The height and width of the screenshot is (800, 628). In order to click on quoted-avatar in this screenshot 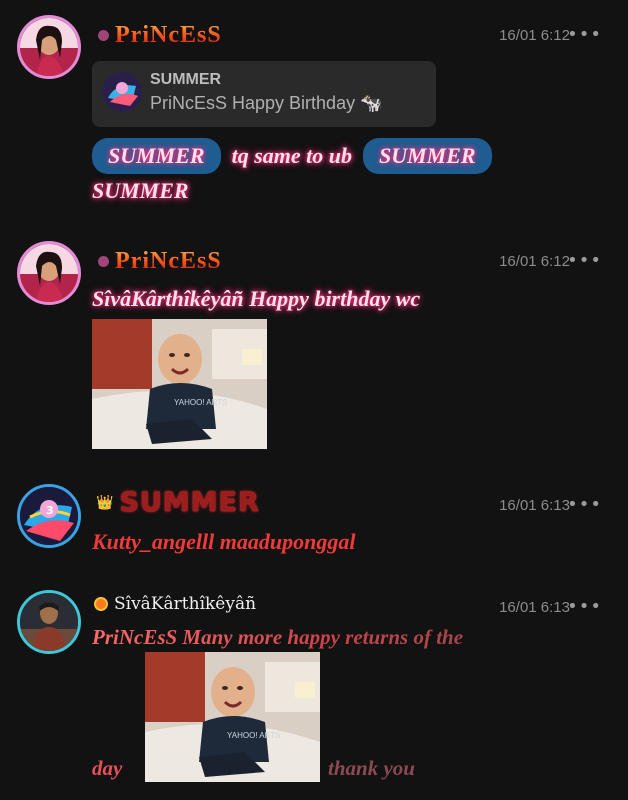, I will do `click(122, 92)`.